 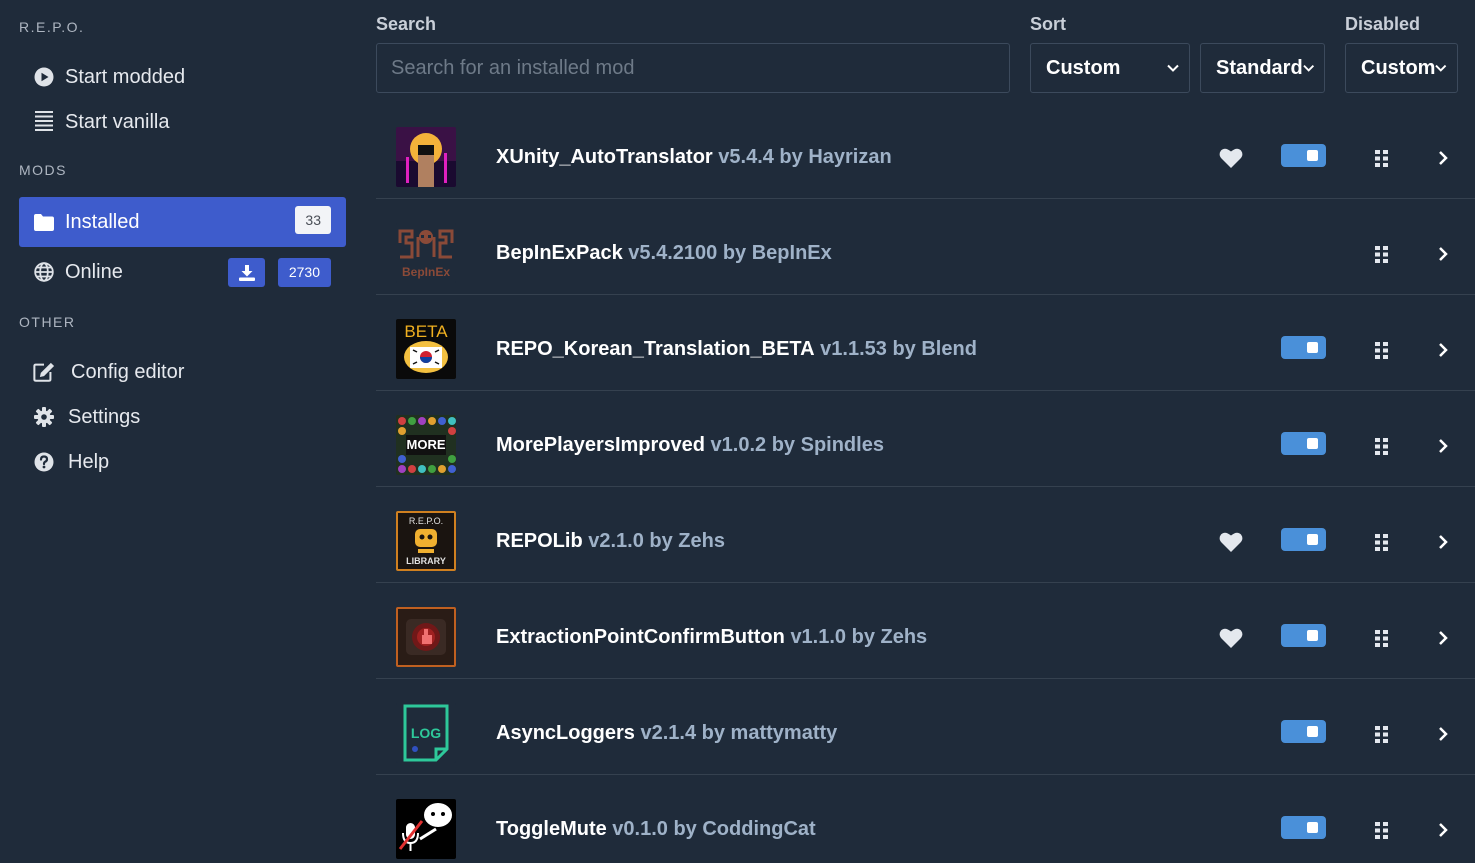 I want to click on svg-text: MORE, so click(x=426, y=444).